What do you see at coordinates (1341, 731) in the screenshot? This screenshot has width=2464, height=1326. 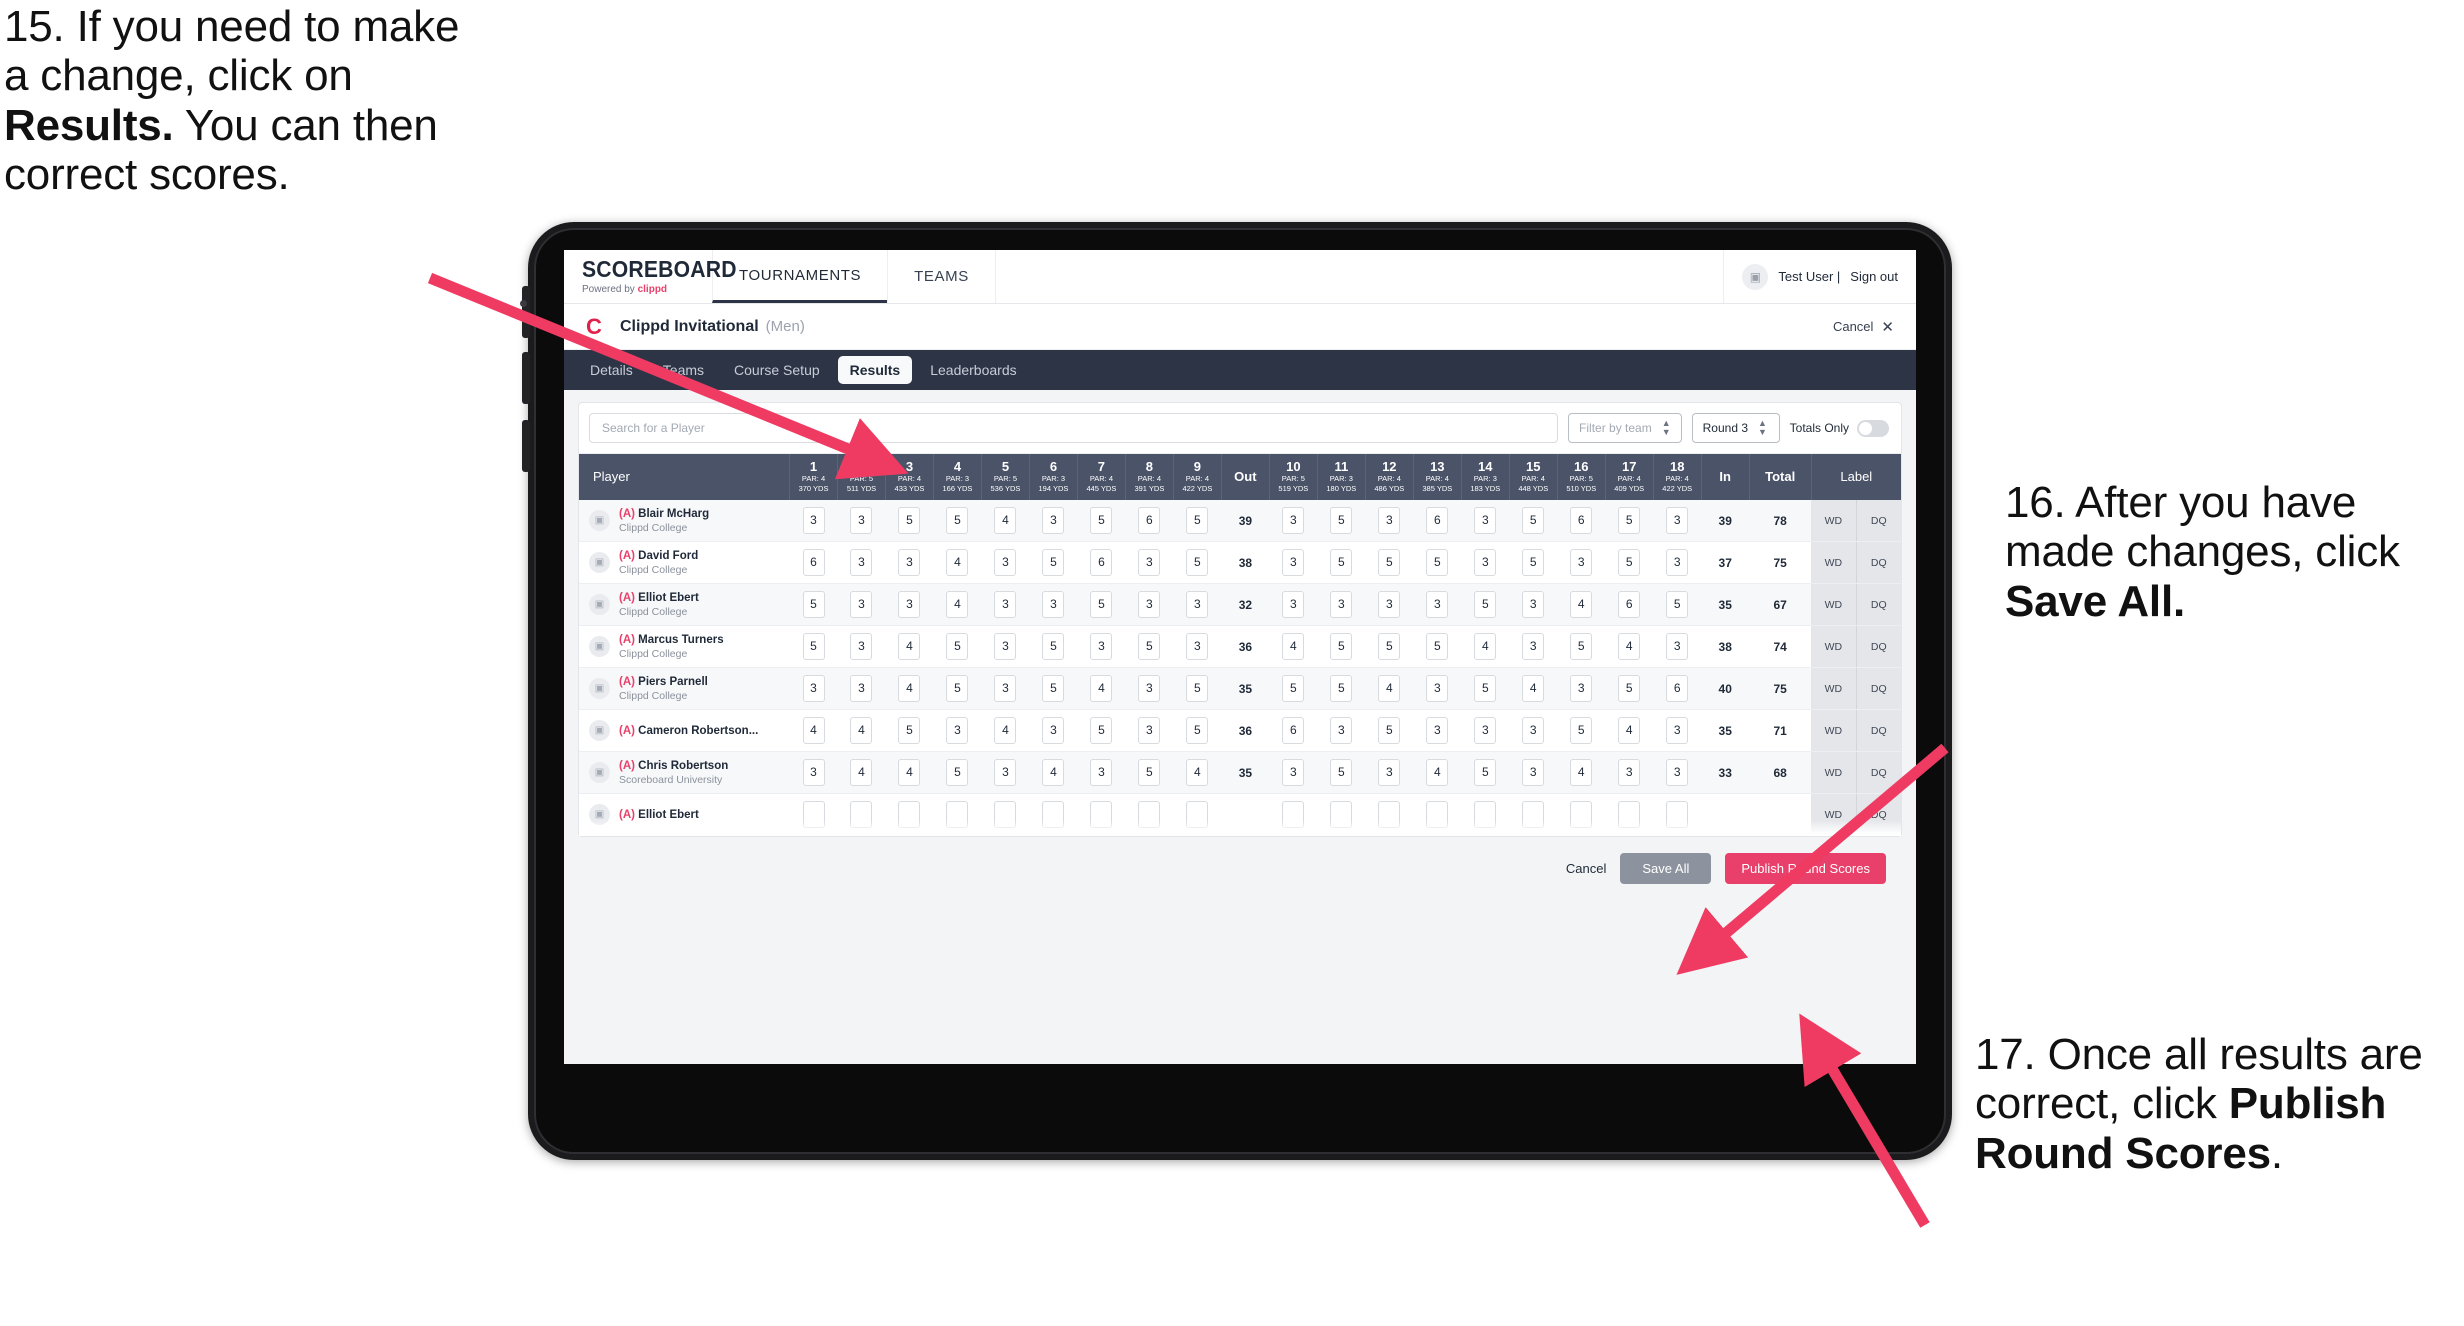 I see `score-cell-hole-11: 3` at bounding box center [1341, 731].